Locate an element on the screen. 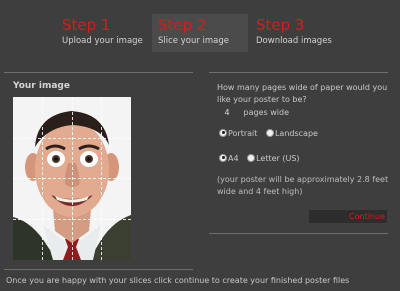  landscape-label: Landscape is located at coordinates (296, 133).